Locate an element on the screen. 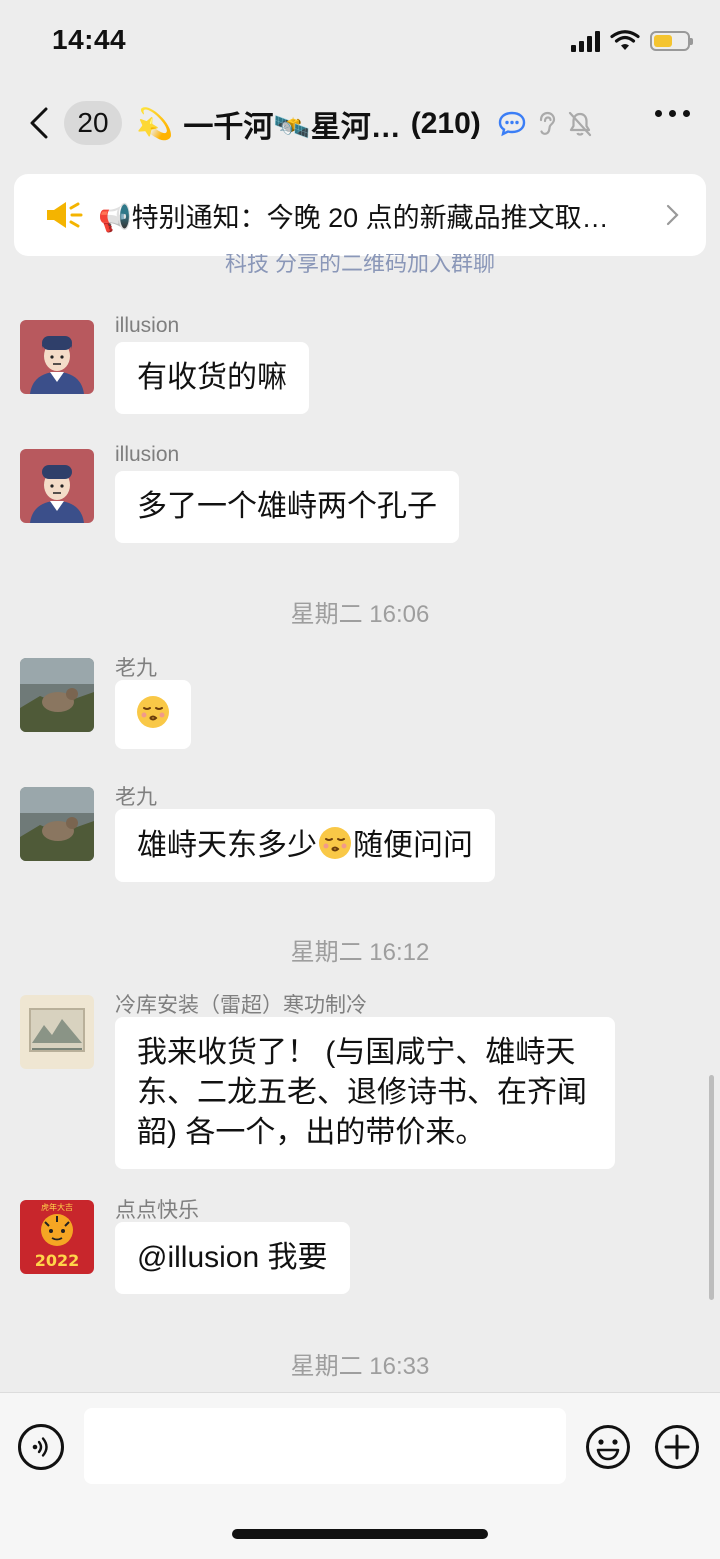 The height and width of the screenshot is (1559, 720). back-button: 20 is located at coordinates (72, 123).